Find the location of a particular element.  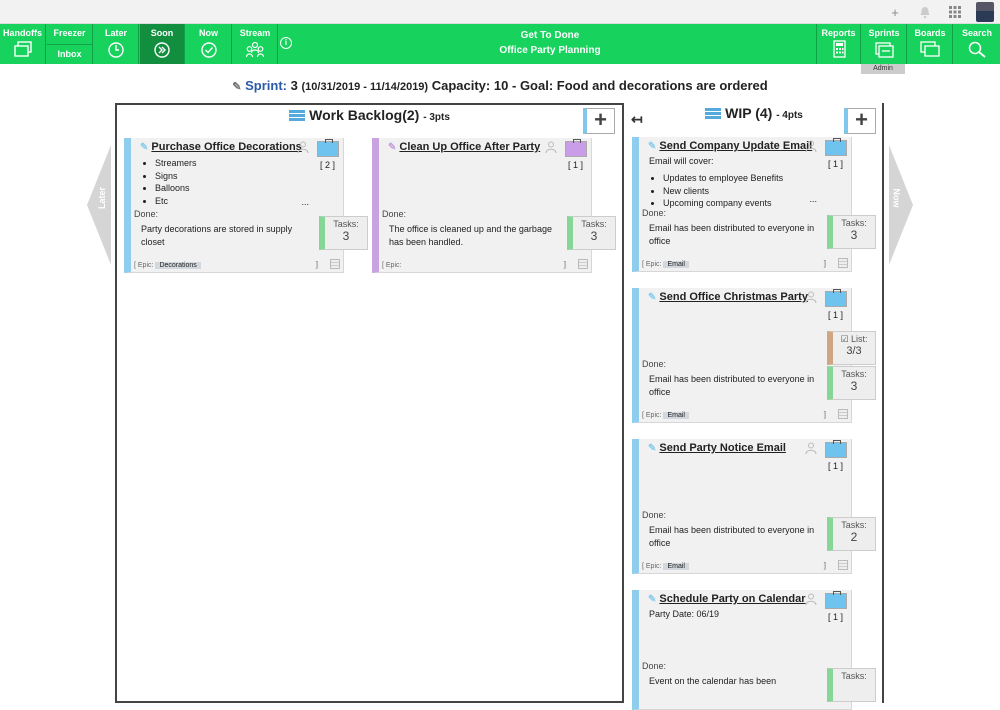

reports-button: Reports is located at coordinates (838, 44).